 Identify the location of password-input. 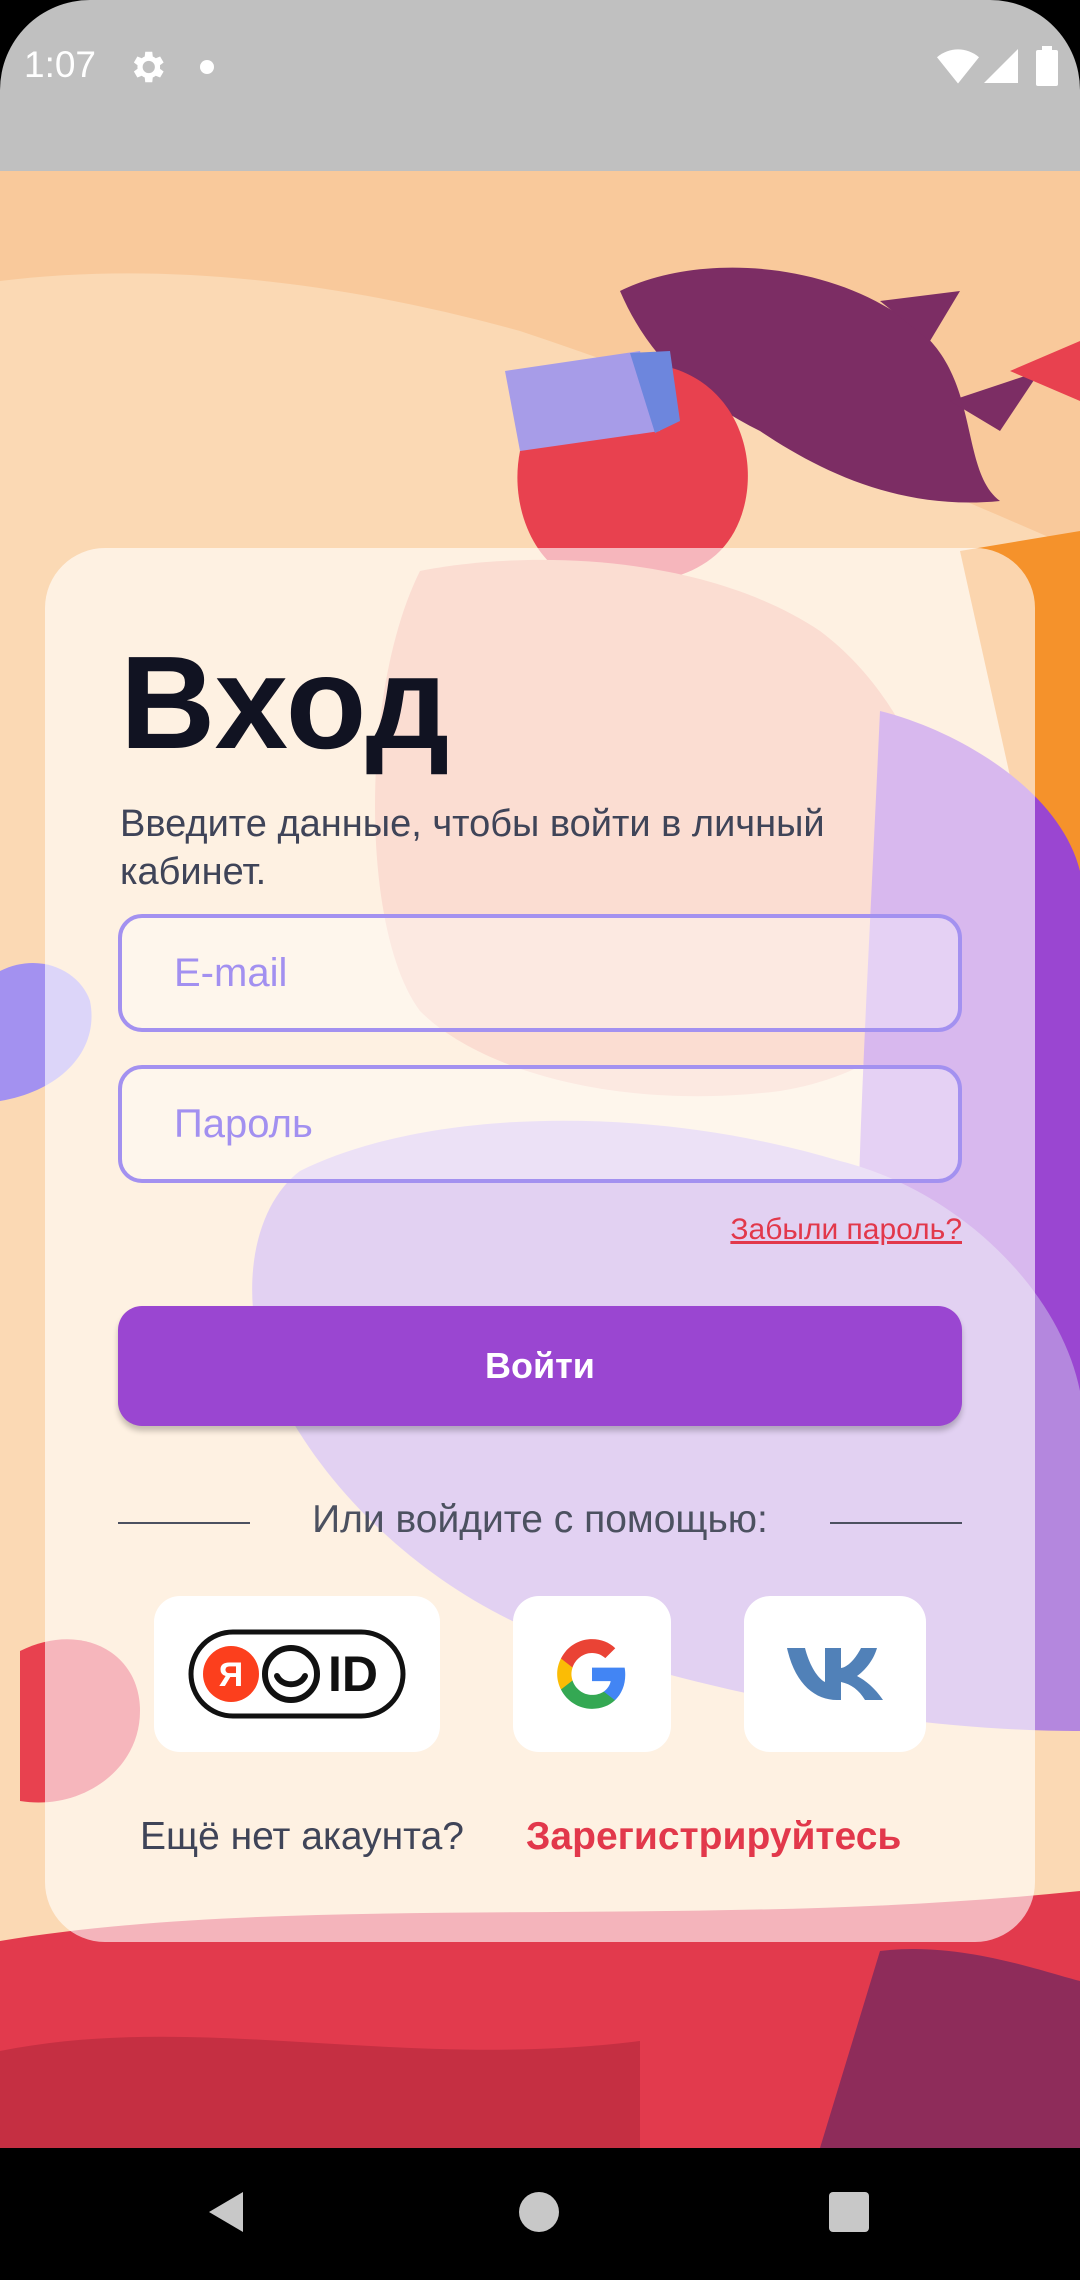
(566, 1124).